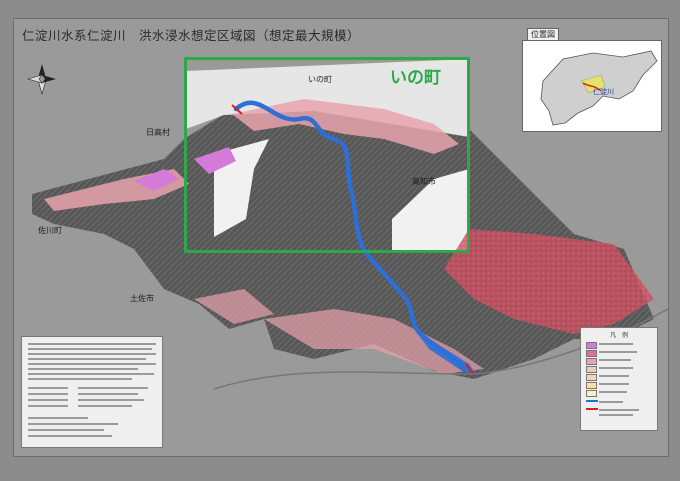 The height and width of the screenshot is (481, 680). I want to click on map-title: 仁淀川水系仁淀川 洪水浸水想定区域図（想定最大規模）, so click(191, 35).